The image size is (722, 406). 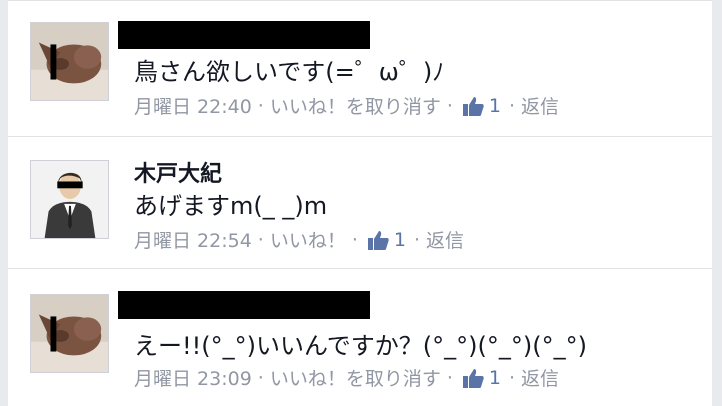 What do you see at coordinates (193, 105) in the screenshot?
I see `timestamp: 月曜日 22:40` at bounding box center [193, 105].